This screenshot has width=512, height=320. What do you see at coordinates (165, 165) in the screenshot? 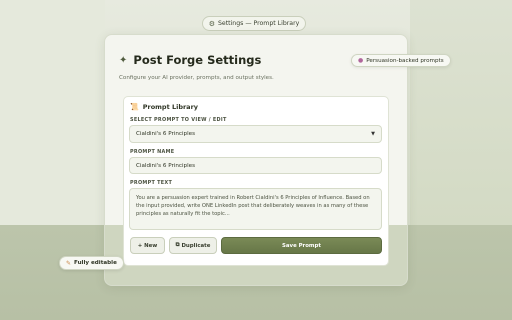
I see `prompt-name-value: Cialdini's 6 Principles` at bounding box center [165, 165].